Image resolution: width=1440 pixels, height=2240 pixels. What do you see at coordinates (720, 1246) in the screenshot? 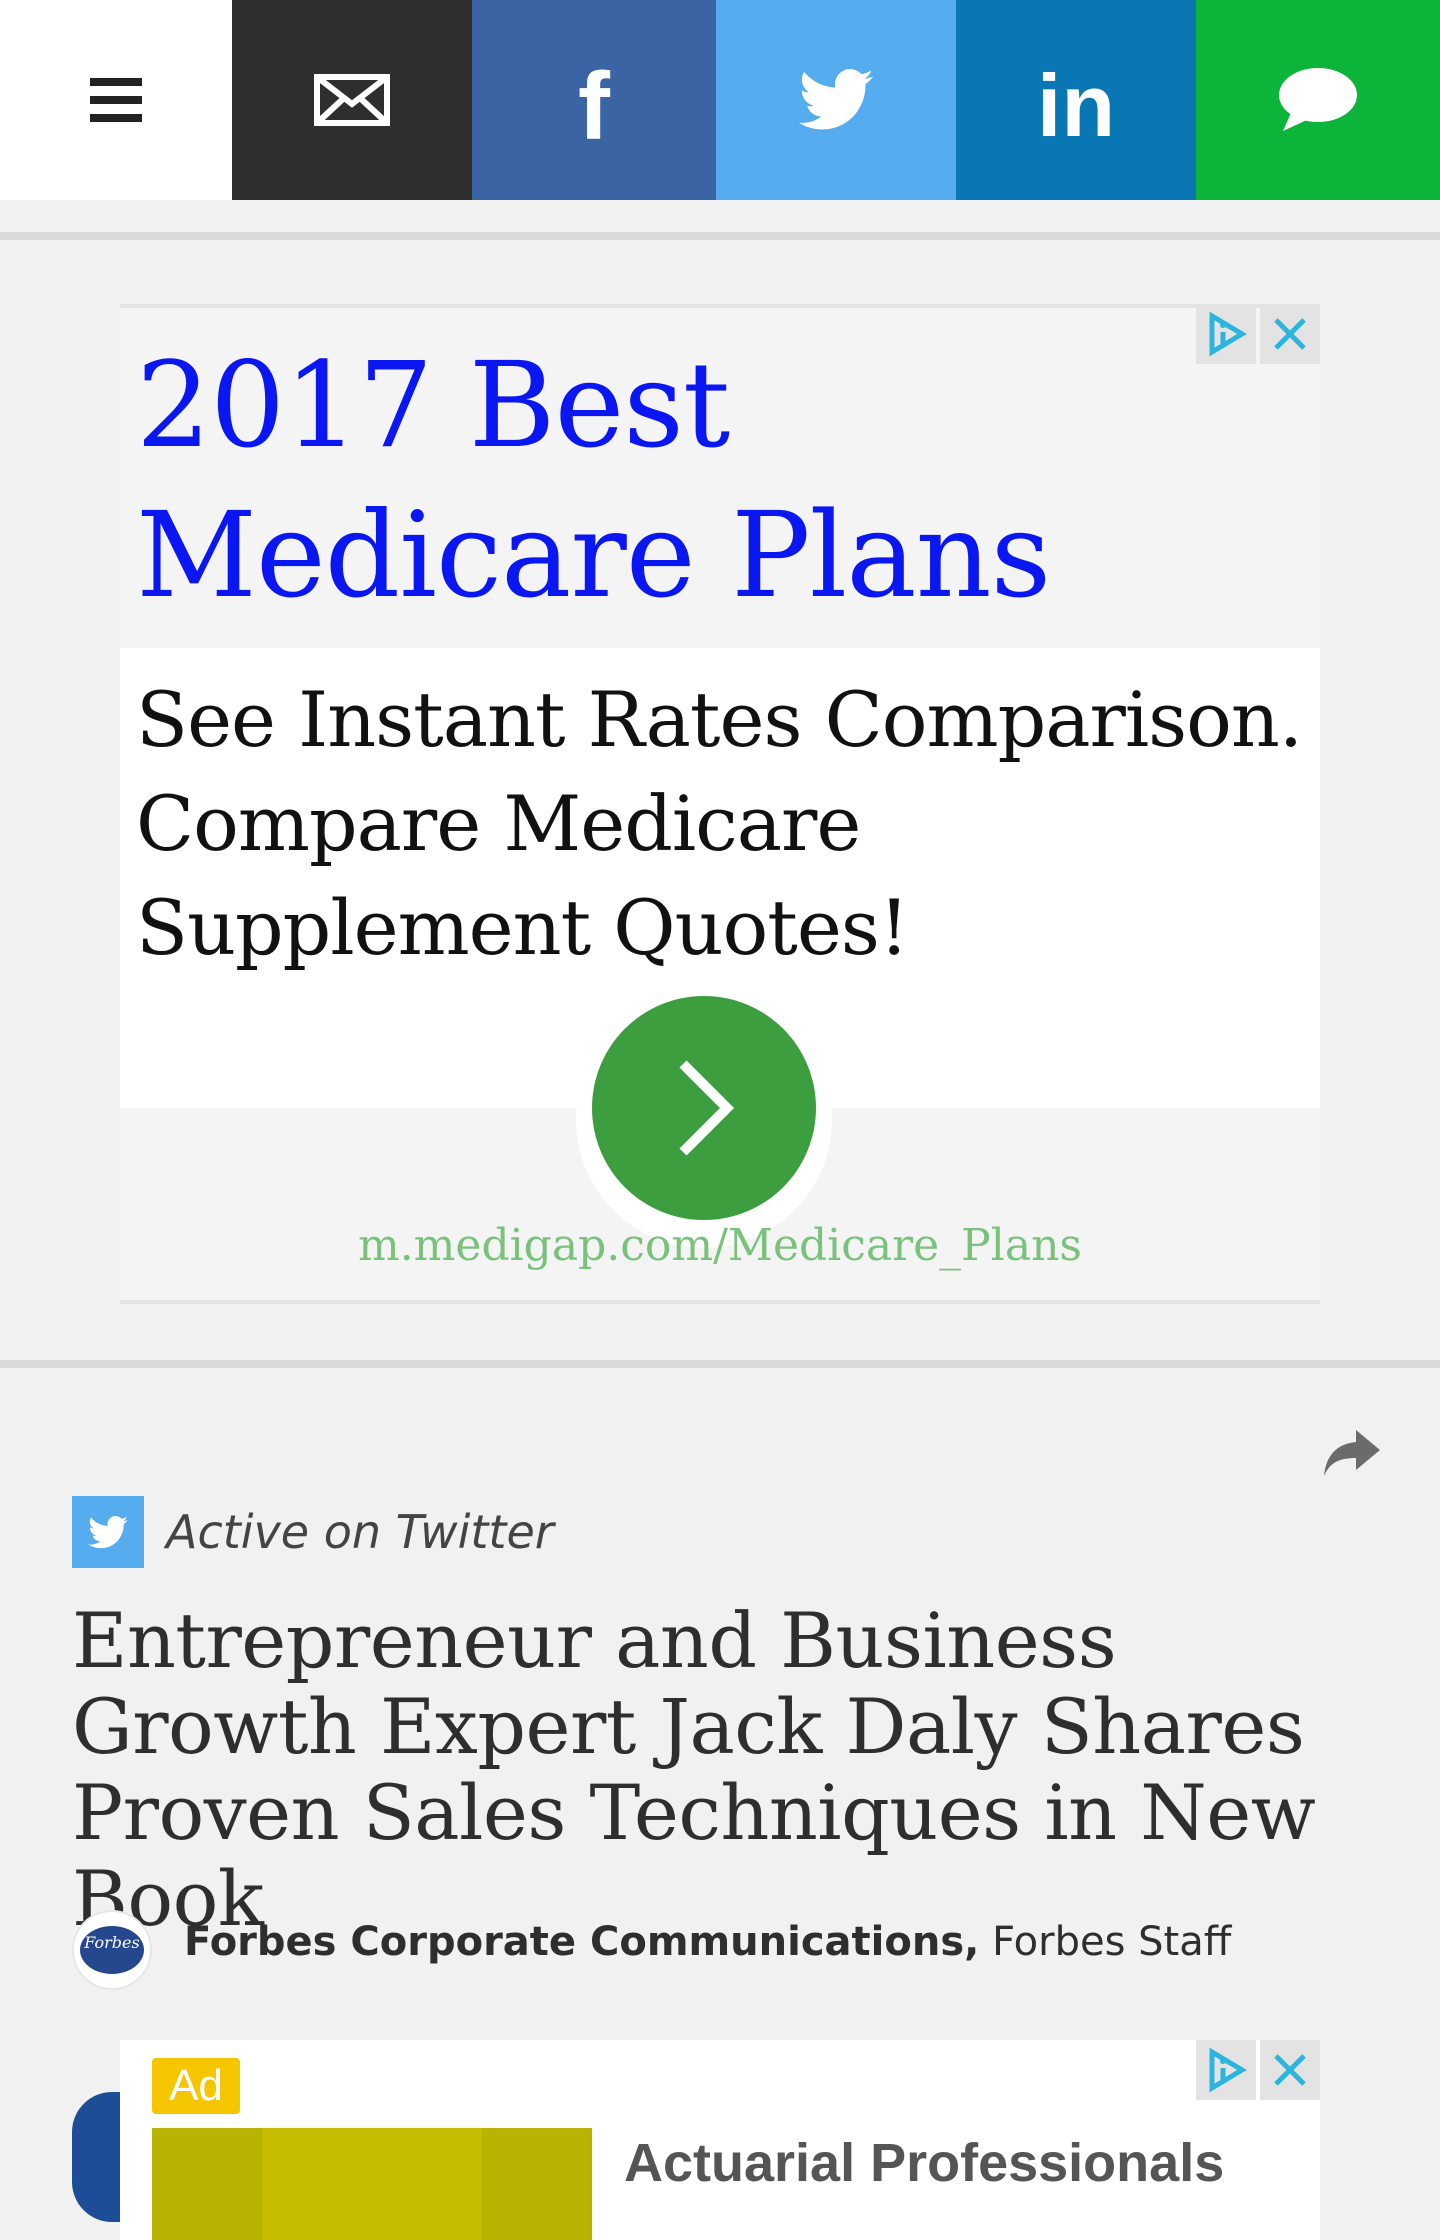
I see `ad-url: m.medigap.com/Medicare_Plans` at bounding box center [720, 1246].